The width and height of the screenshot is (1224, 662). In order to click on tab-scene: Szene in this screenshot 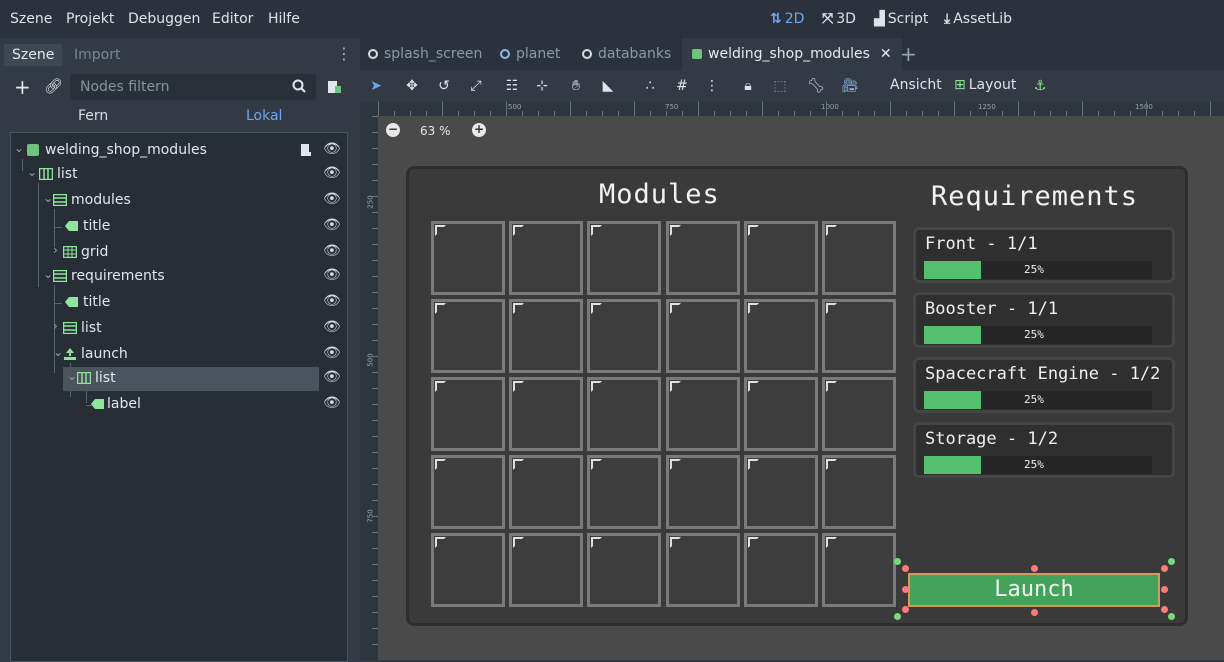, I will do `click(33, 55)`.